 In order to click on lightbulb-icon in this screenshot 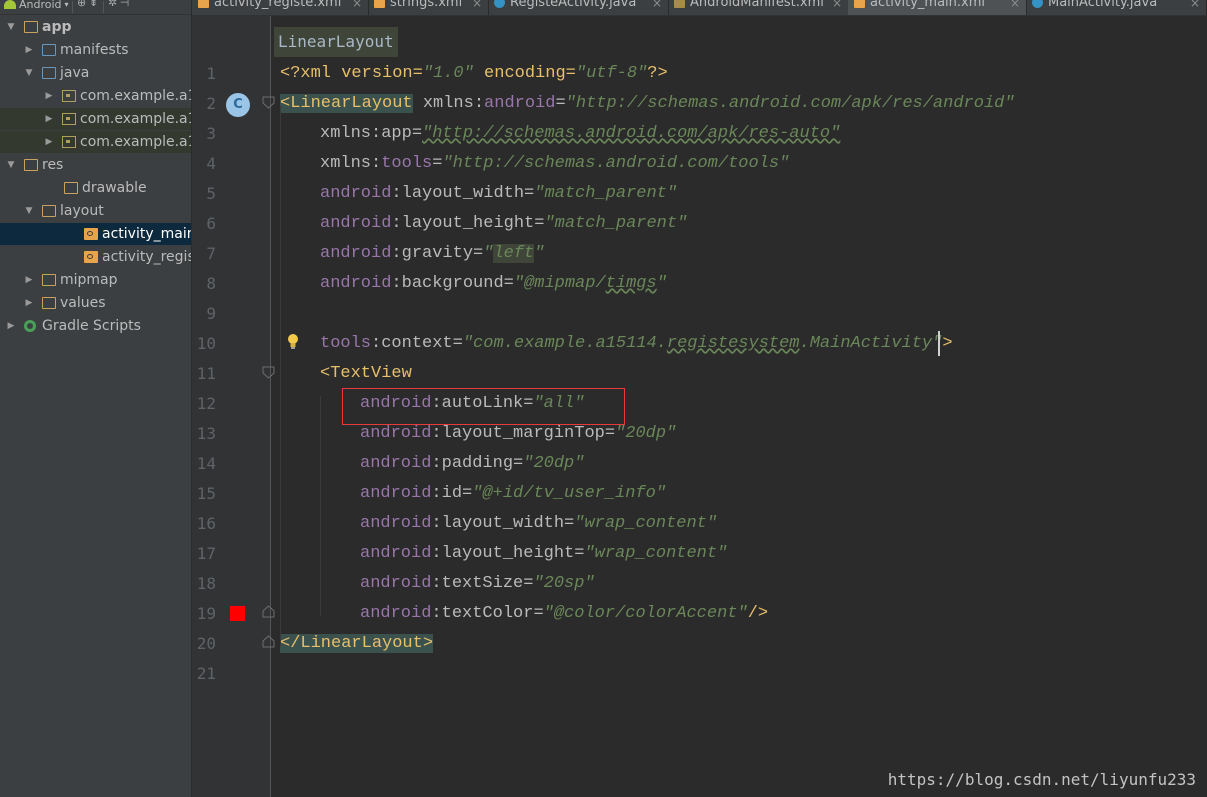, I will do `click(293, 342)`.